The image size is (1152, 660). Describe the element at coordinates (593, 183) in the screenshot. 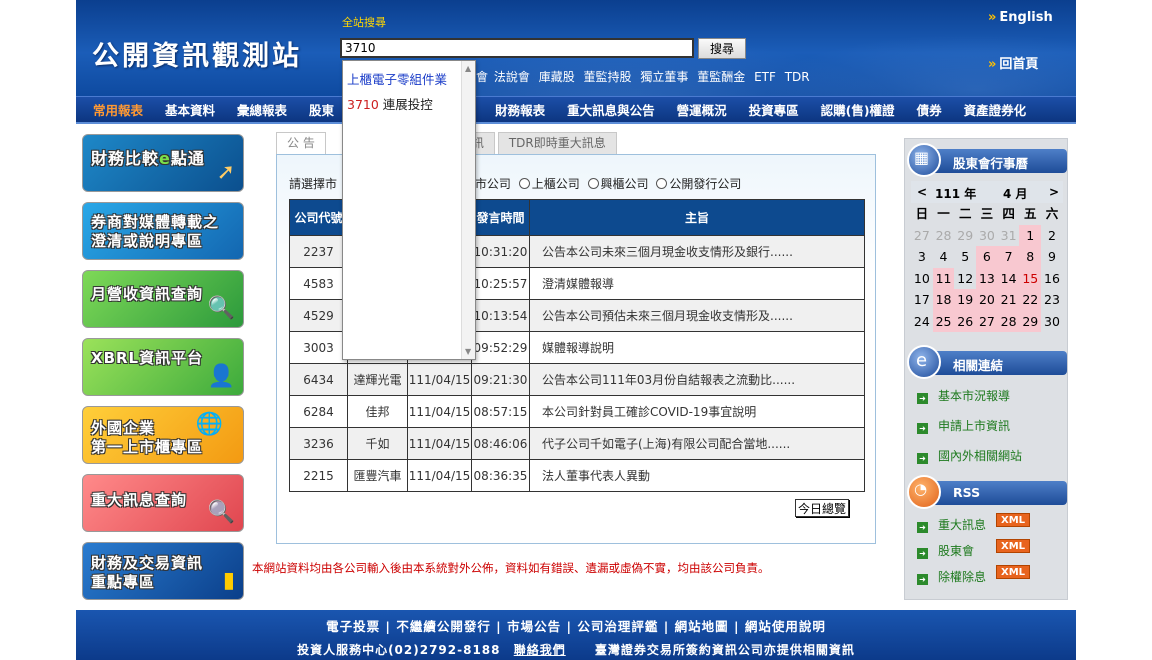

I see `radio-emerging` at that location.